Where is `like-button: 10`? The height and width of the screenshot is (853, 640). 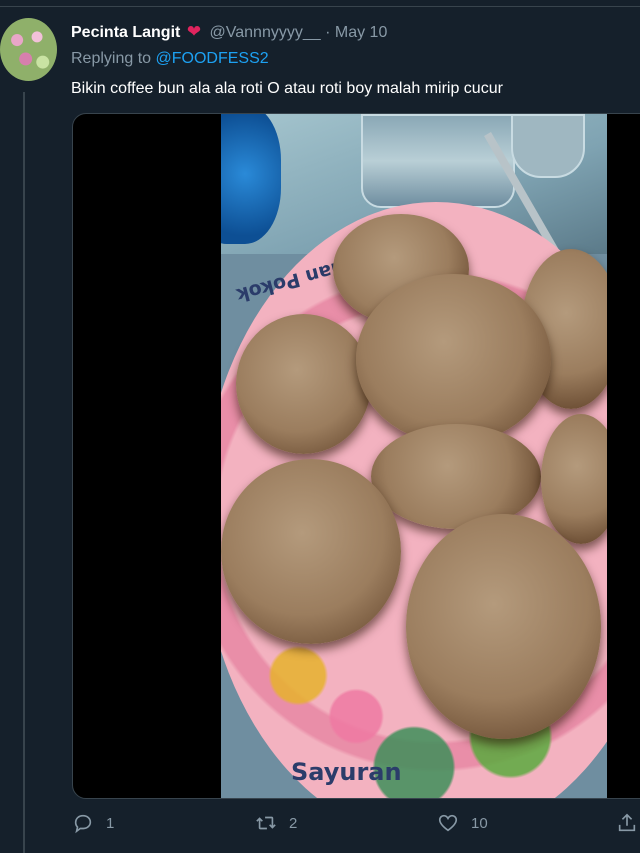
like-button: 10 is located at coordinates (462, 823).